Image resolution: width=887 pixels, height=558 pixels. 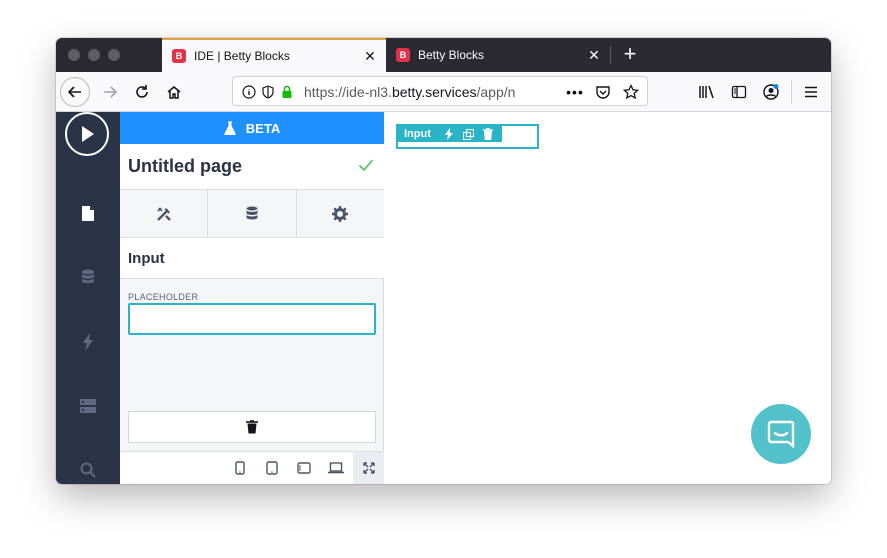 I want to click on file-icon, so click(x=88, y=213).